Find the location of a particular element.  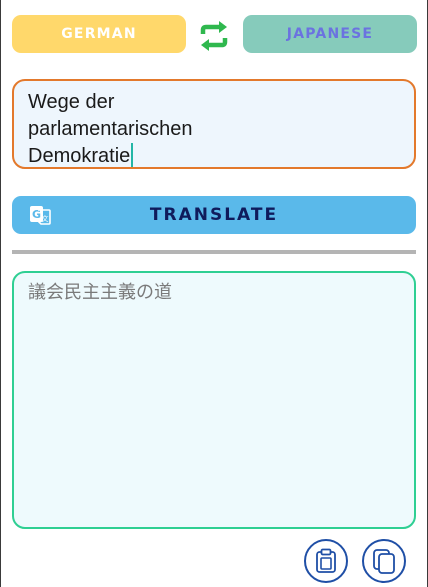

clipboard-icon is located at coordinates (326, 560).